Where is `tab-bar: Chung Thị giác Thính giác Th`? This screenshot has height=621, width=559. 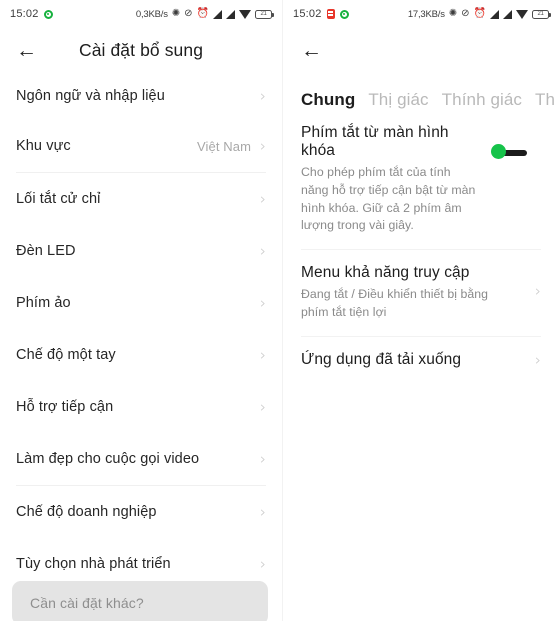
tab-bar: Chung Thị giác Thính giác Th is located at coordinates (421, 91).